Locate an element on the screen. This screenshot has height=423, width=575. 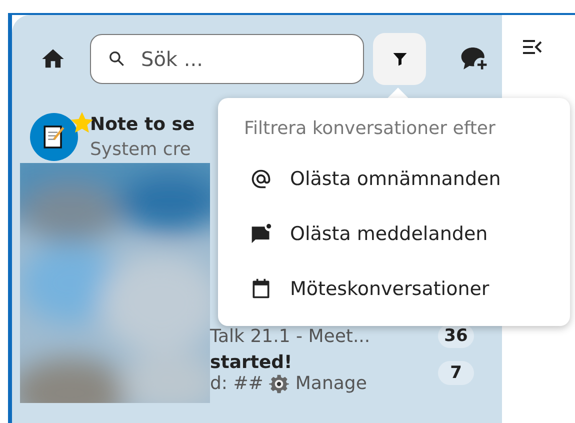
filter-button is located at coordinates (399, 59).